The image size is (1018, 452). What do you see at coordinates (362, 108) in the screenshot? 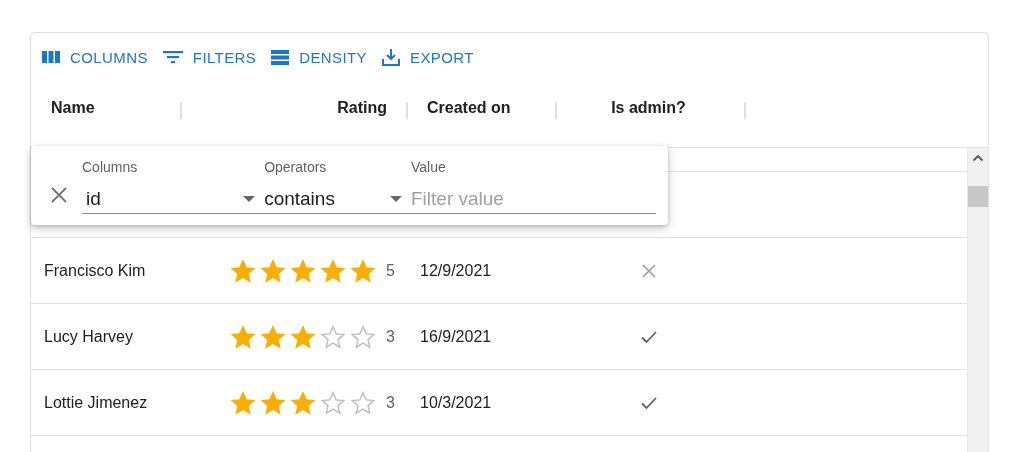
I see `column-header: Rating` at bounding box center [362, 108].